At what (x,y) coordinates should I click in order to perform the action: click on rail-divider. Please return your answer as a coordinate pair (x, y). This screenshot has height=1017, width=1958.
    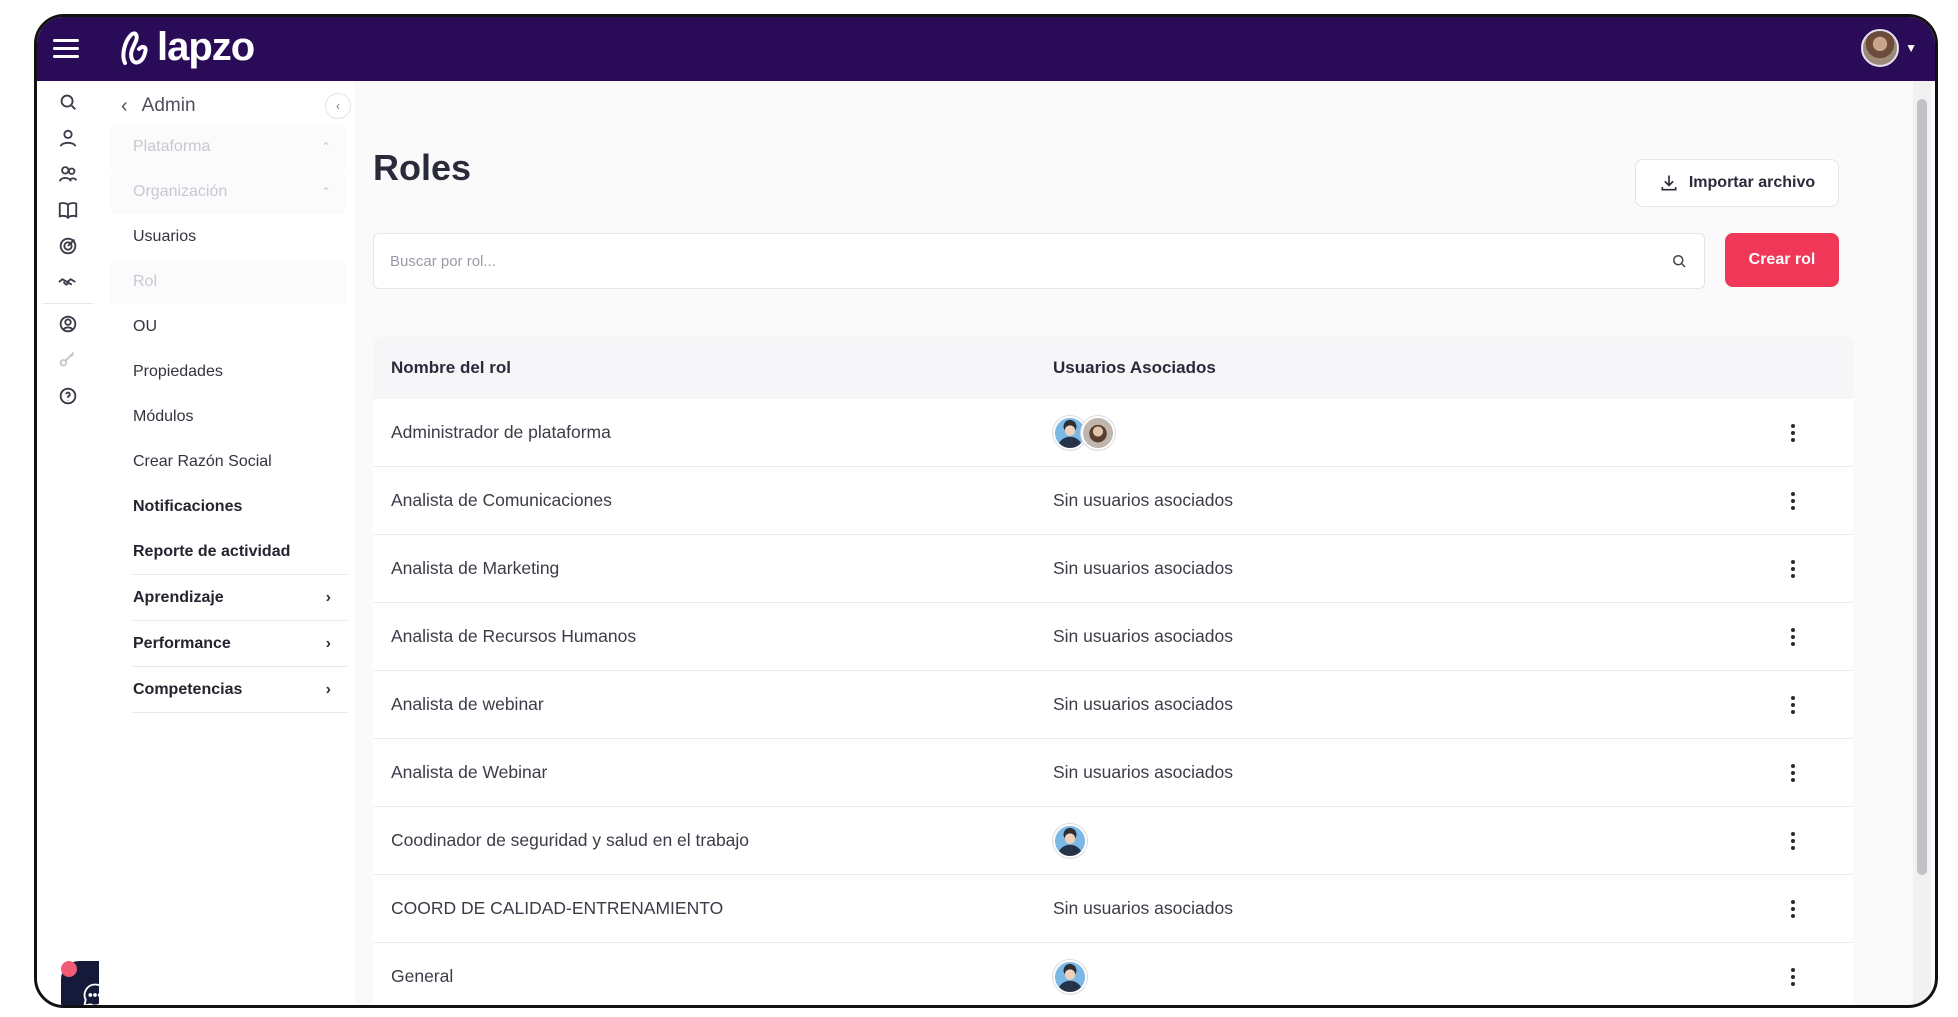
    Looking at the image, I should click on (68, 303).